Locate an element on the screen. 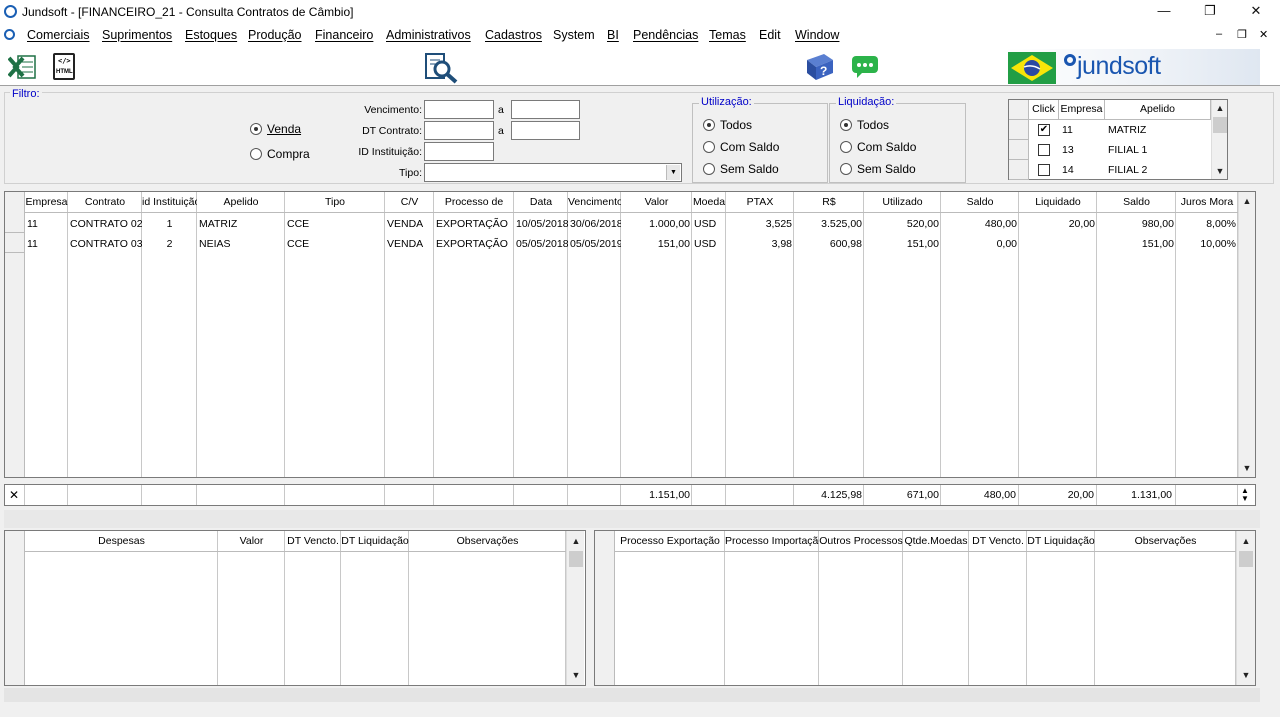 The height and width of the screenshot is (717, 1280). radio-venda is located at coordinates (256, 129).